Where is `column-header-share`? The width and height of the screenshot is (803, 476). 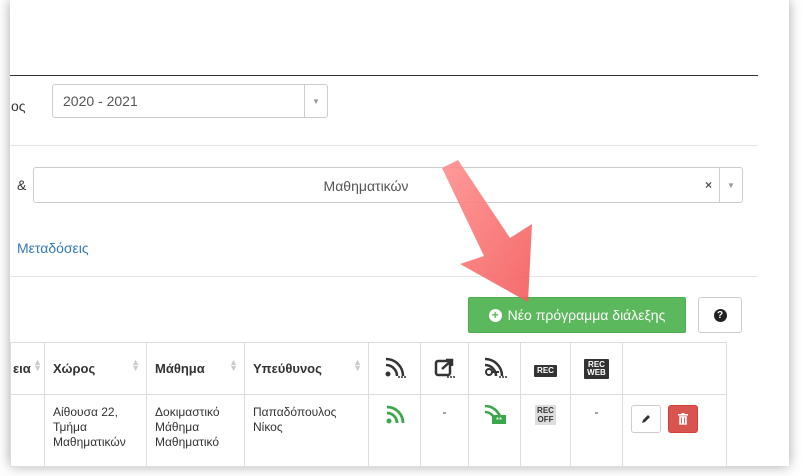
column-header-share is located at coordinates (444, 368).